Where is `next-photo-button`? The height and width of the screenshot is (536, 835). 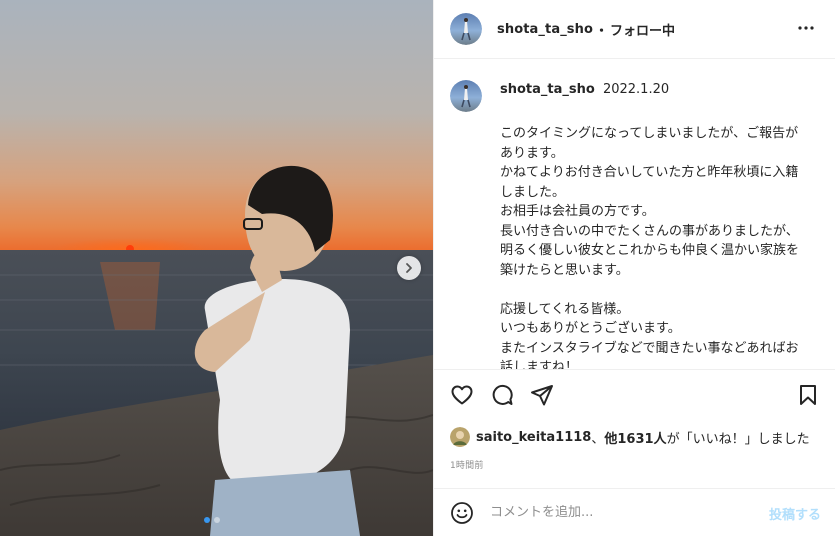
next-photo-button is located at coordinates (409, 268).